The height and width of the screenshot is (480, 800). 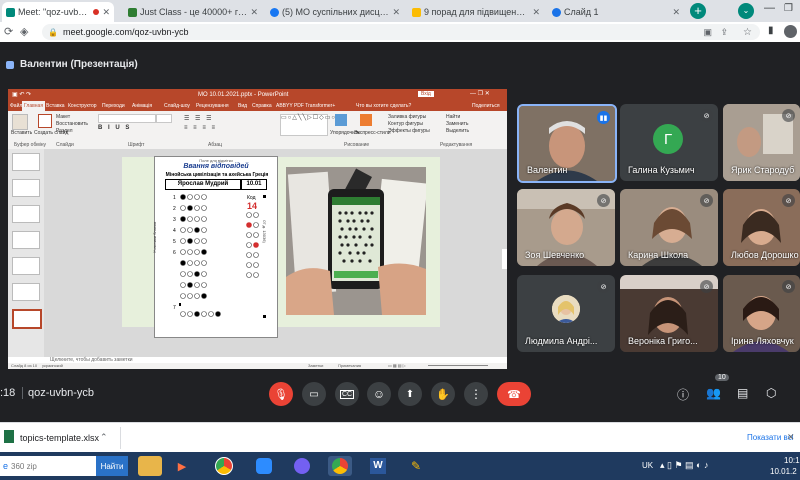 I want to click on new-slide-icon, so click(x=45, y=121).